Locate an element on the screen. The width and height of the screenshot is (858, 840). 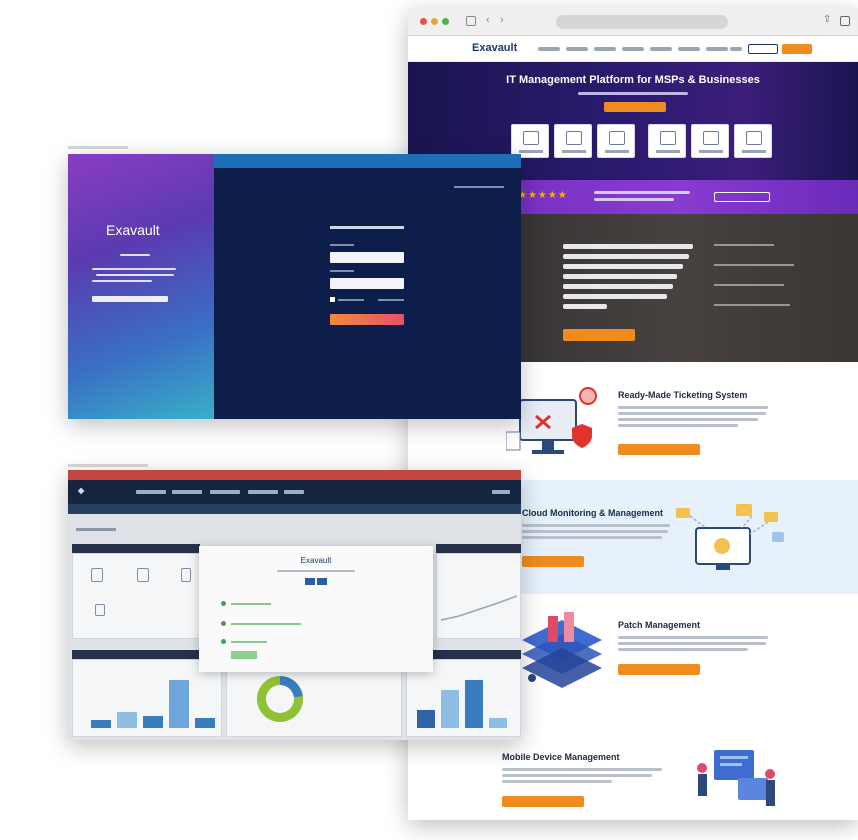
forward-icon: › is located at coordinates (502, 20).